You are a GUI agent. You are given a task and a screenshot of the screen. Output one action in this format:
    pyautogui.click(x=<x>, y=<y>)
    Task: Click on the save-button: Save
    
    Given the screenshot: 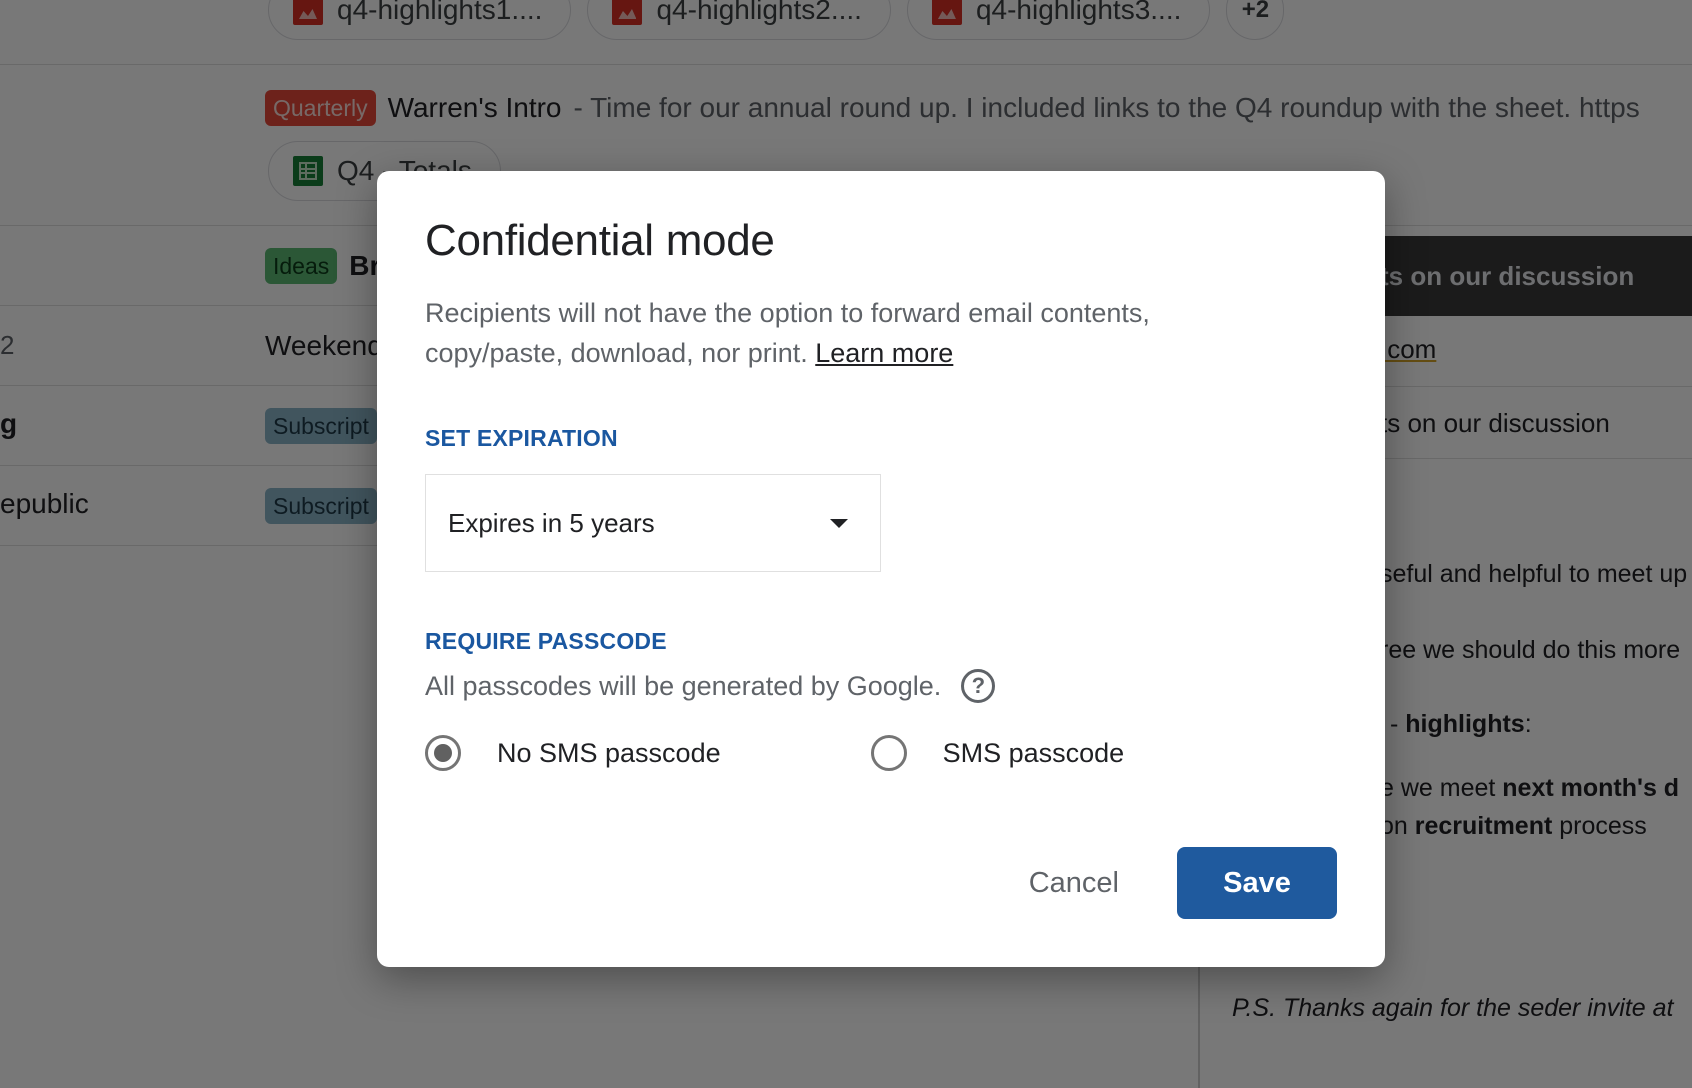 What is the action you would take?
    pyautogui.click(x=1257, y=883)
    